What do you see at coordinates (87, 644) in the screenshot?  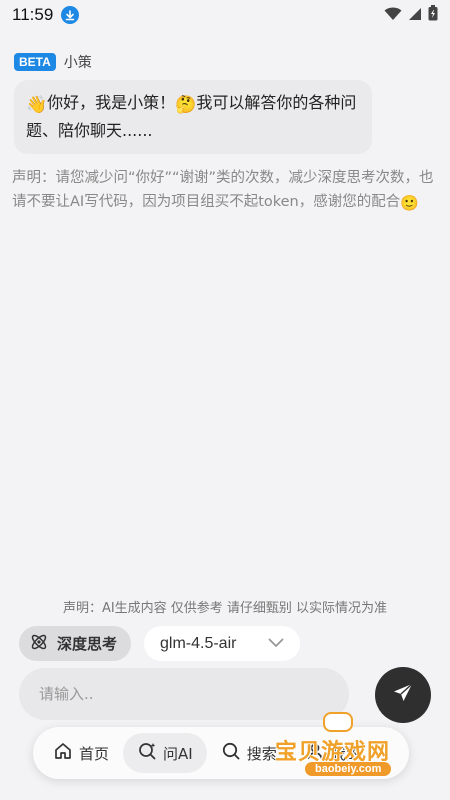 I see `deep-think-label: 深度思考` at bounding box center [87, 644].